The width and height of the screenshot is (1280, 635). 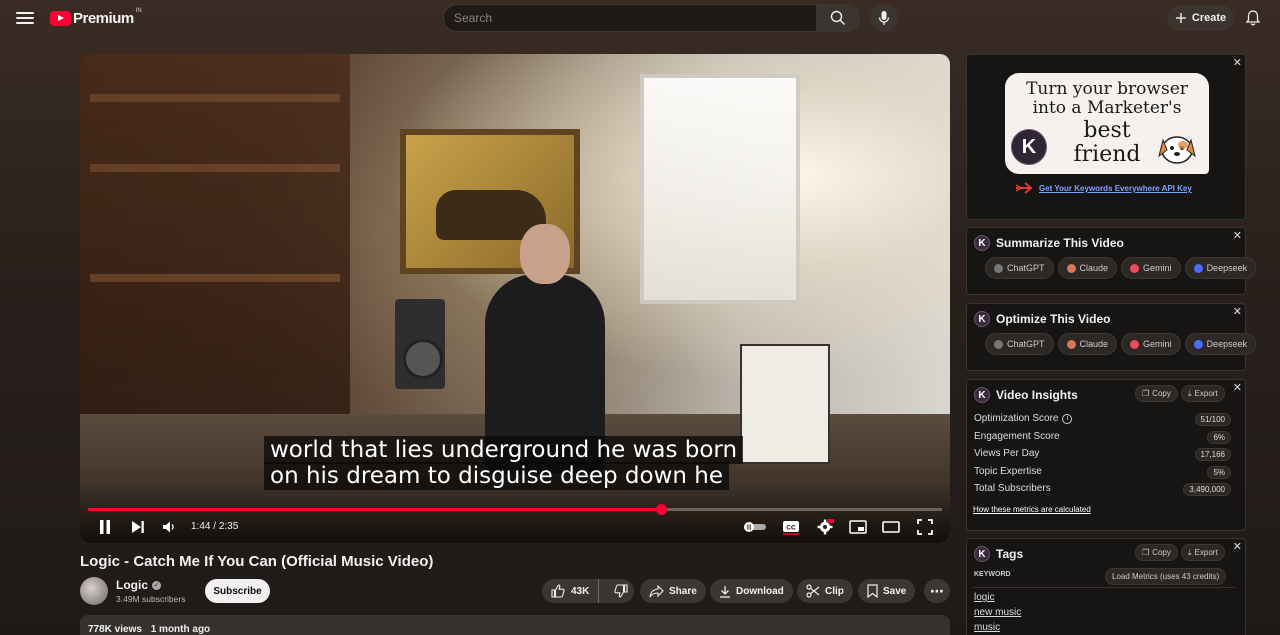 I want to click on optimize-title: Optimize This Video, so click(x=1053, y=319).